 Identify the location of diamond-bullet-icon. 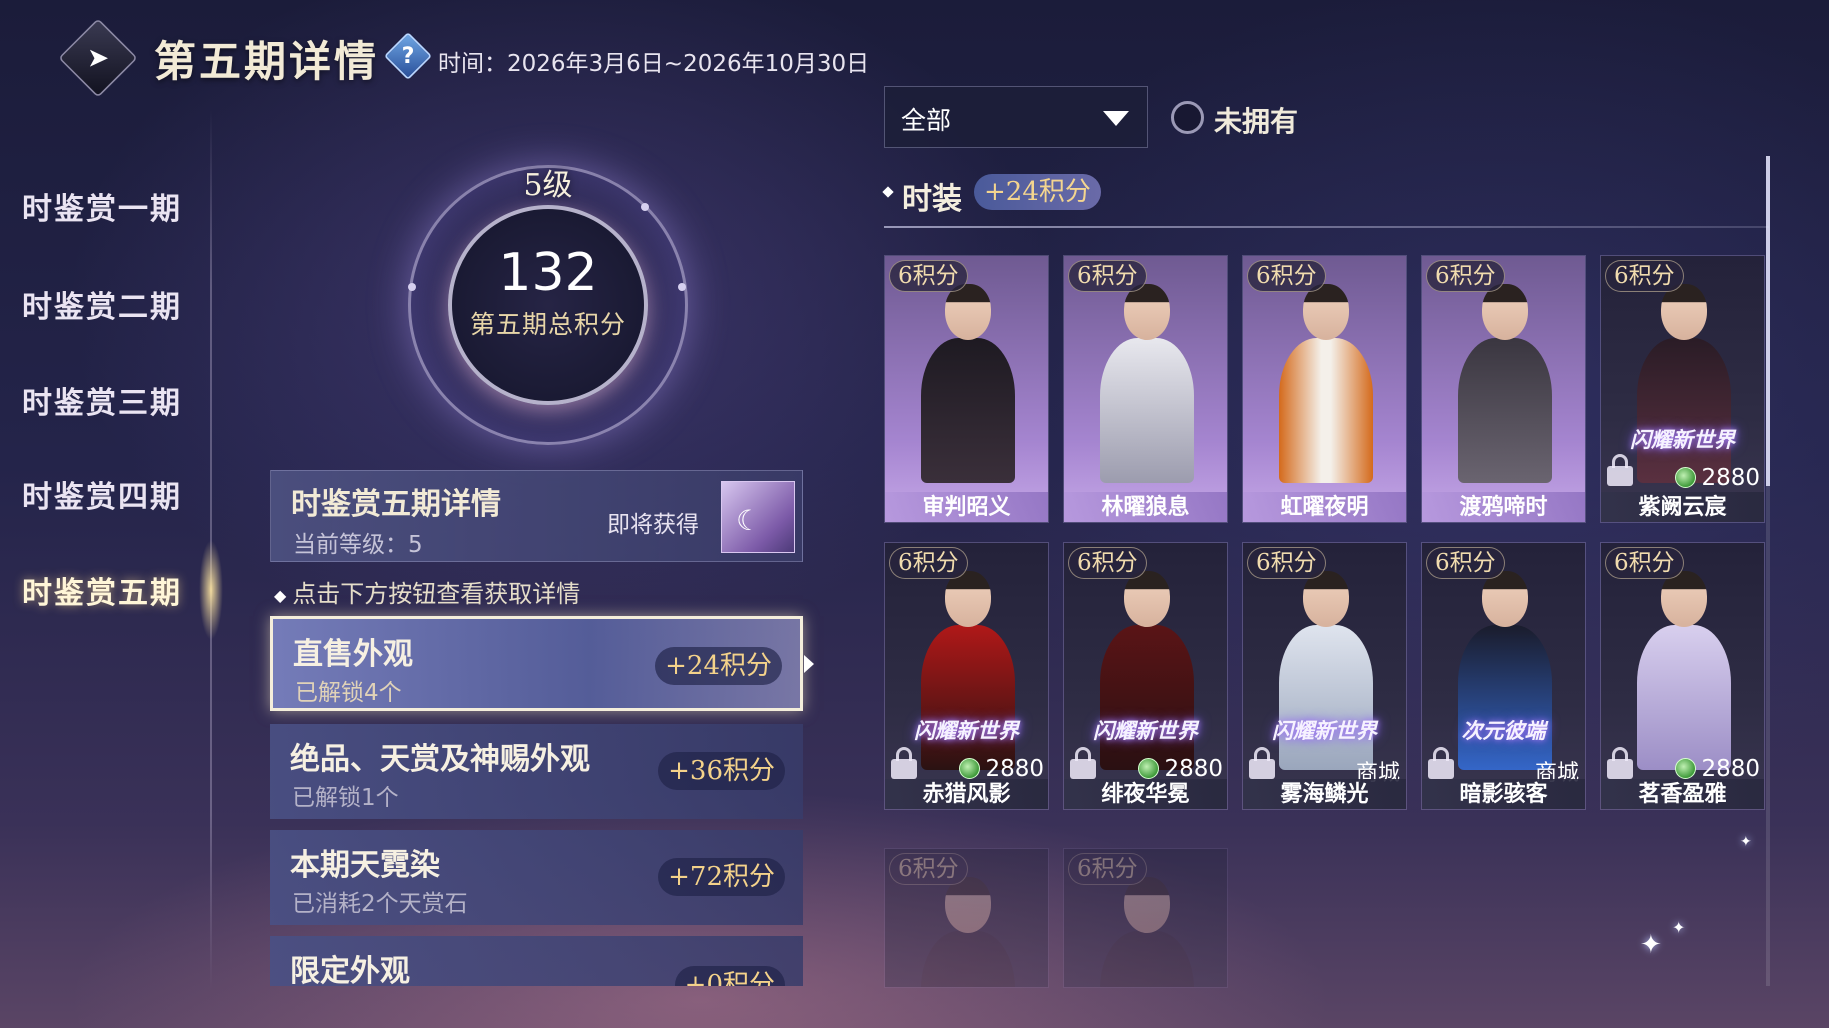
(888, 192).